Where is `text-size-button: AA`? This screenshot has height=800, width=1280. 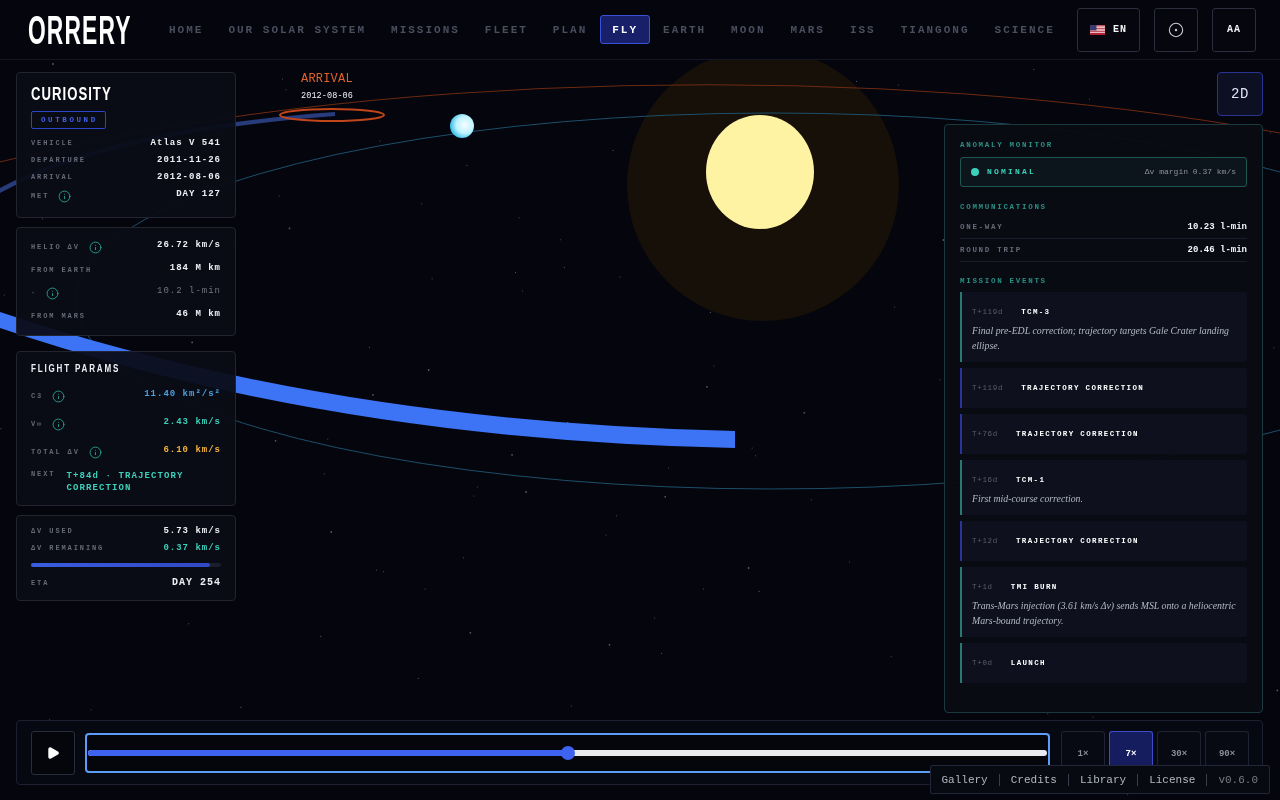
text-size-button: AA is located at coordinates (1234, 29).